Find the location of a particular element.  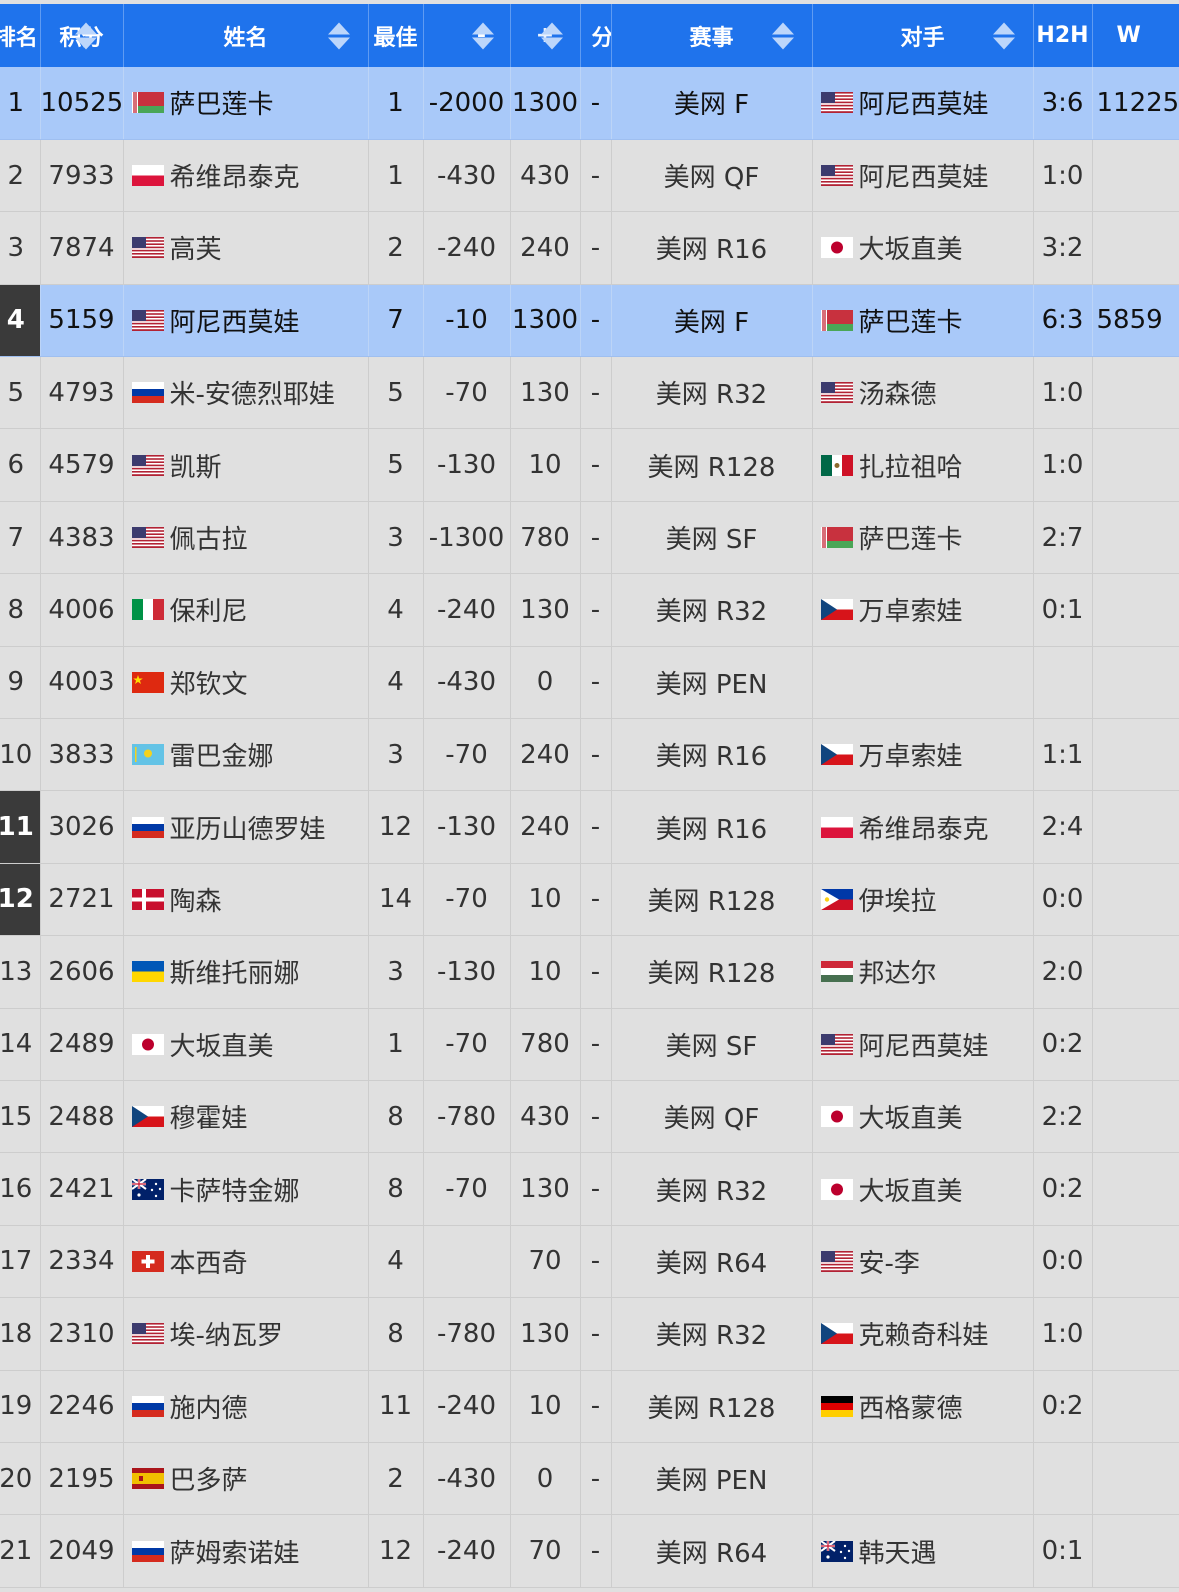

table-row: 4 5159 阿尼西莫娃 7 -10 1300- 美网 F 萨巴莲卡 6:3 5859 is located at coordinates (589, 321).